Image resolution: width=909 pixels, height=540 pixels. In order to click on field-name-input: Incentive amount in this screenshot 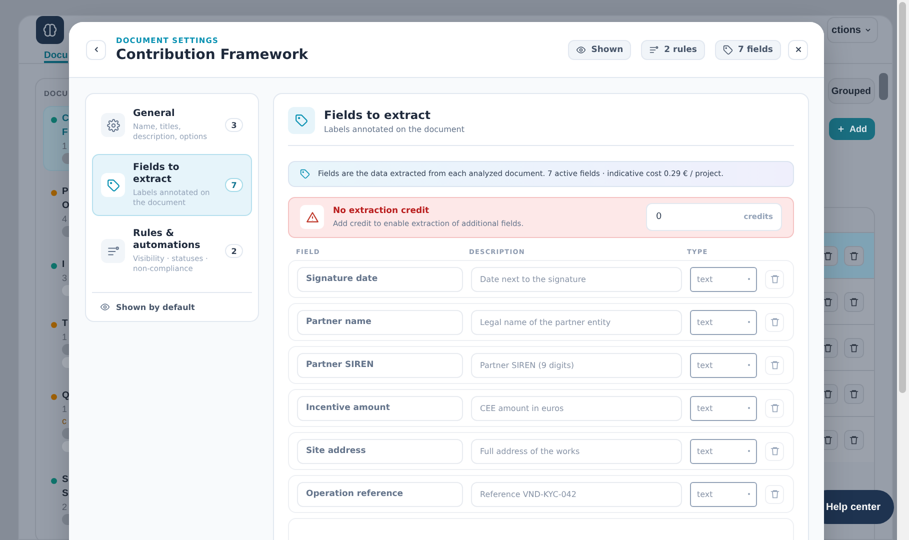, I will do `click(380, 408)`.